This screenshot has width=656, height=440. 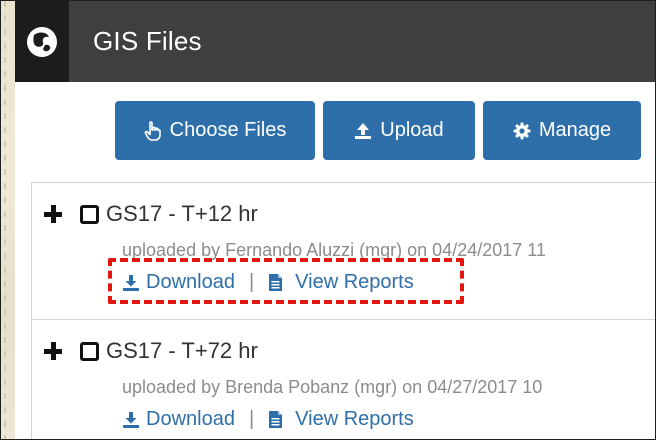 I want to click on manage-button: Manage, so click(x=562, y=130).